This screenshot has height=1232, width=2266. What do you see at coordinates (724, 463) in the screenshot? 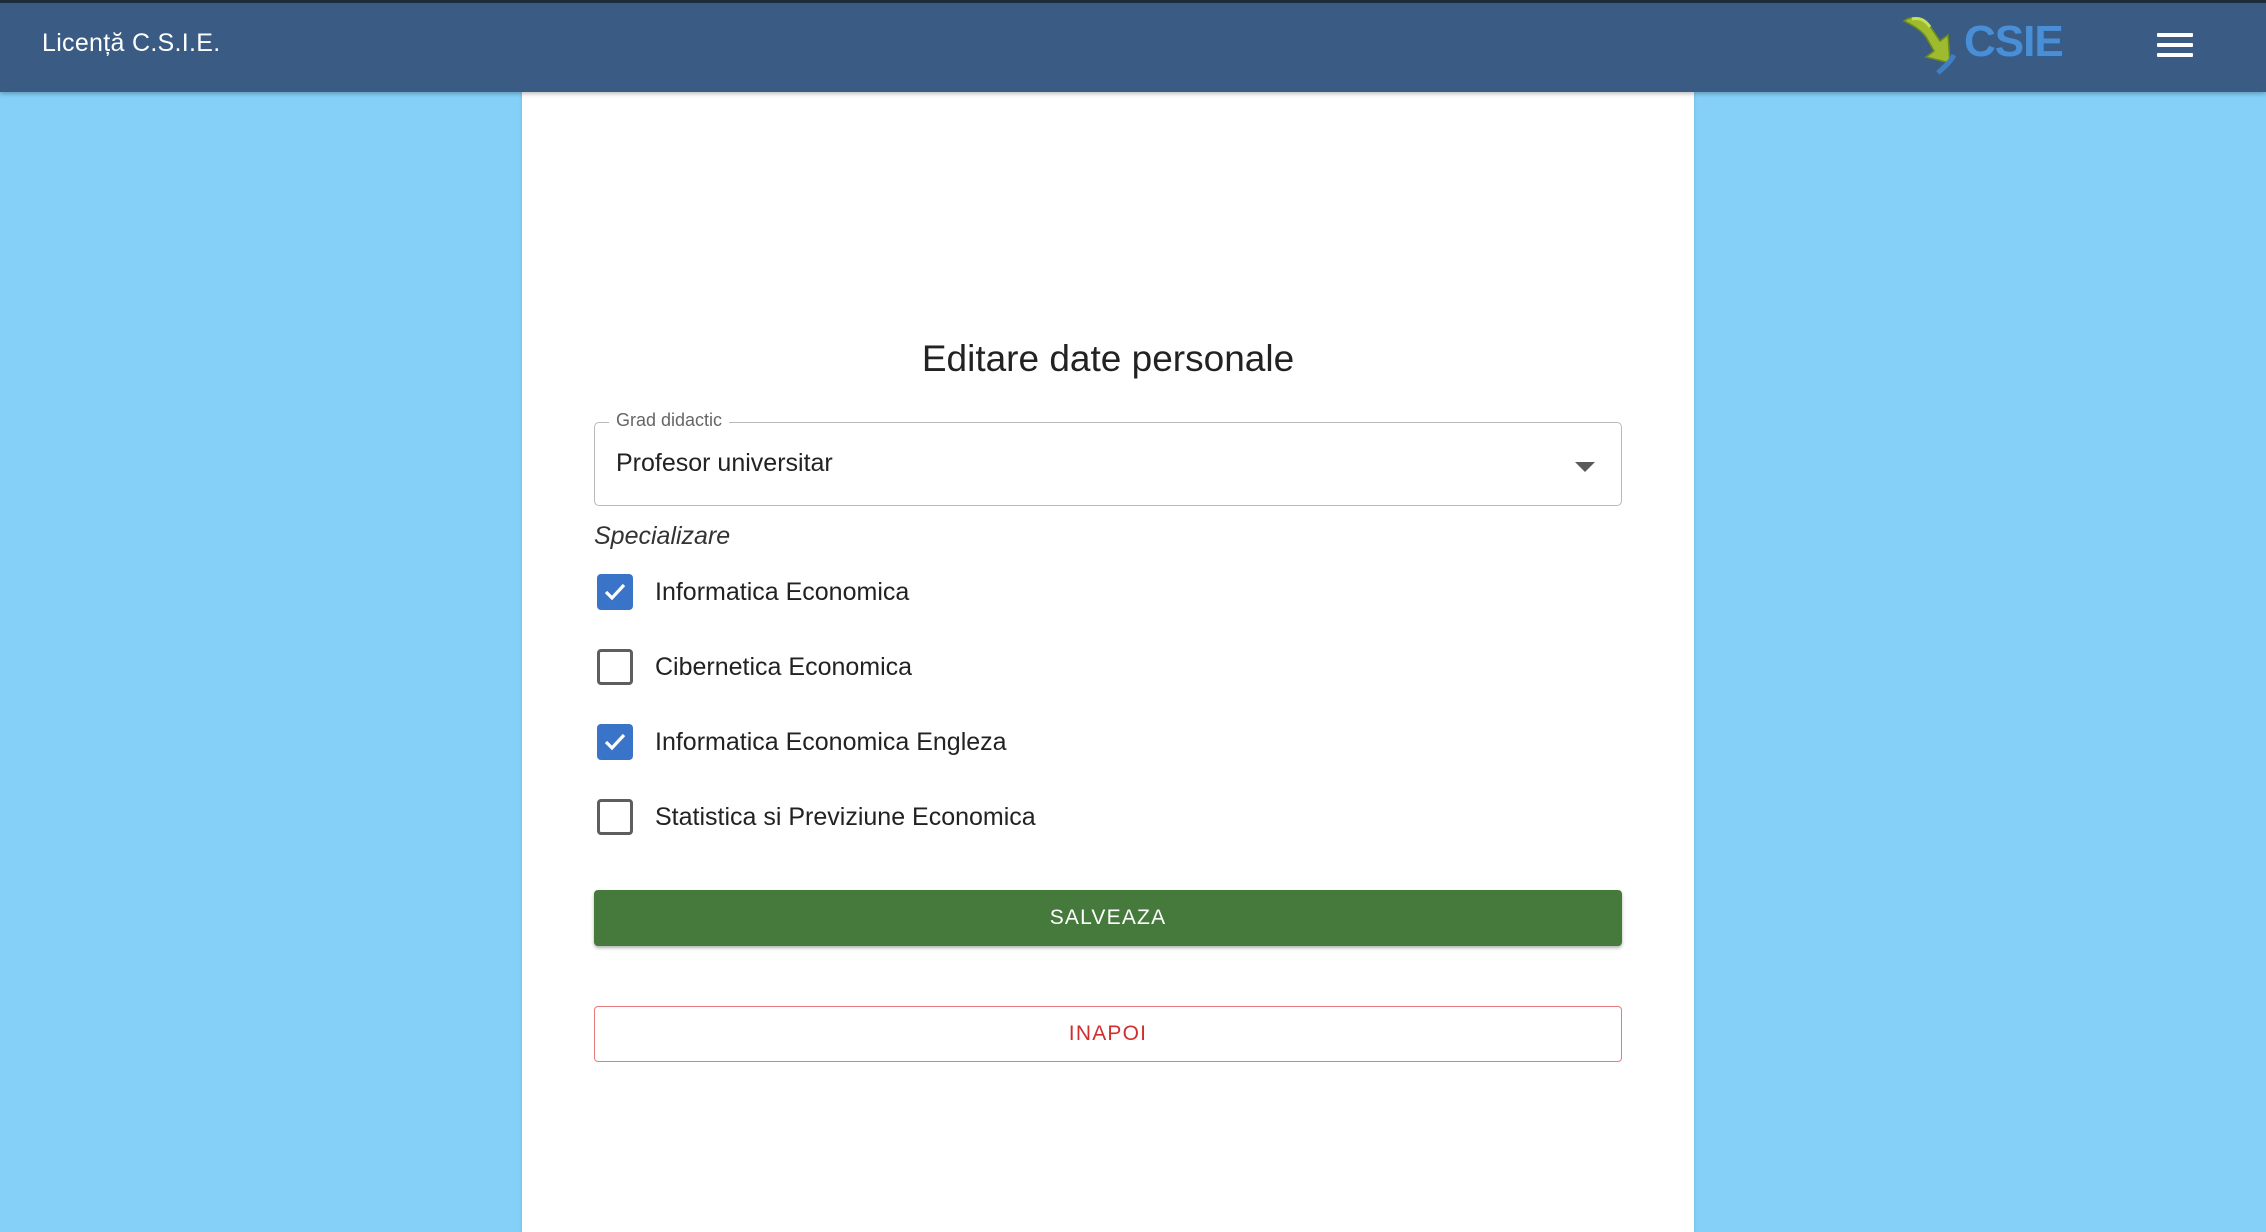
I see `grad-didactic-value: Profesor universitar` at bounding box center [724, 463].